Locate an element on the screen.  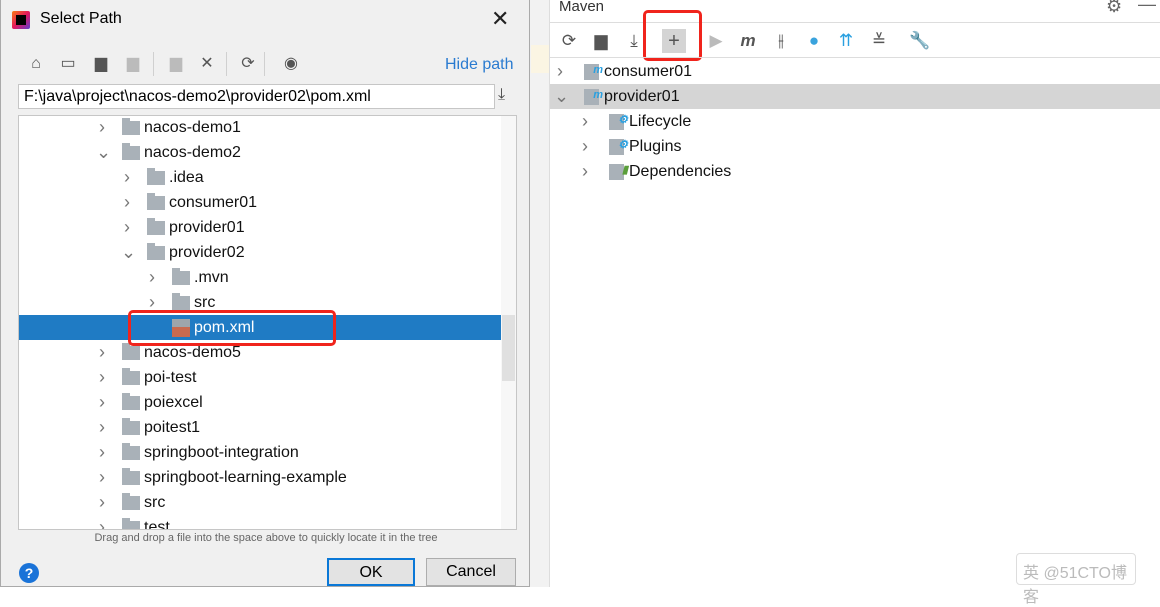
tree-row-label: consumer01 is located at coordinates (213, 202).